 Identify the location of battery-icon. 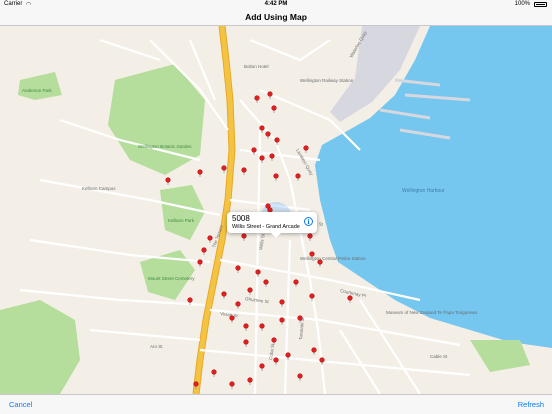
(540, 4).